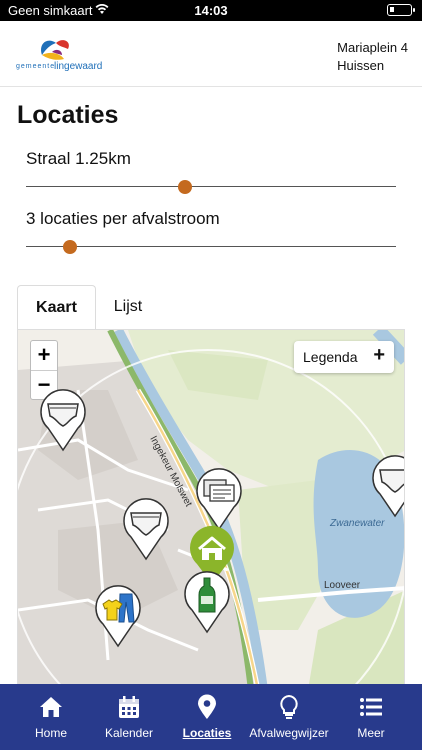  I want to click on per-stream-label: 3 locaties per afvalstroom, so click(123, 218).